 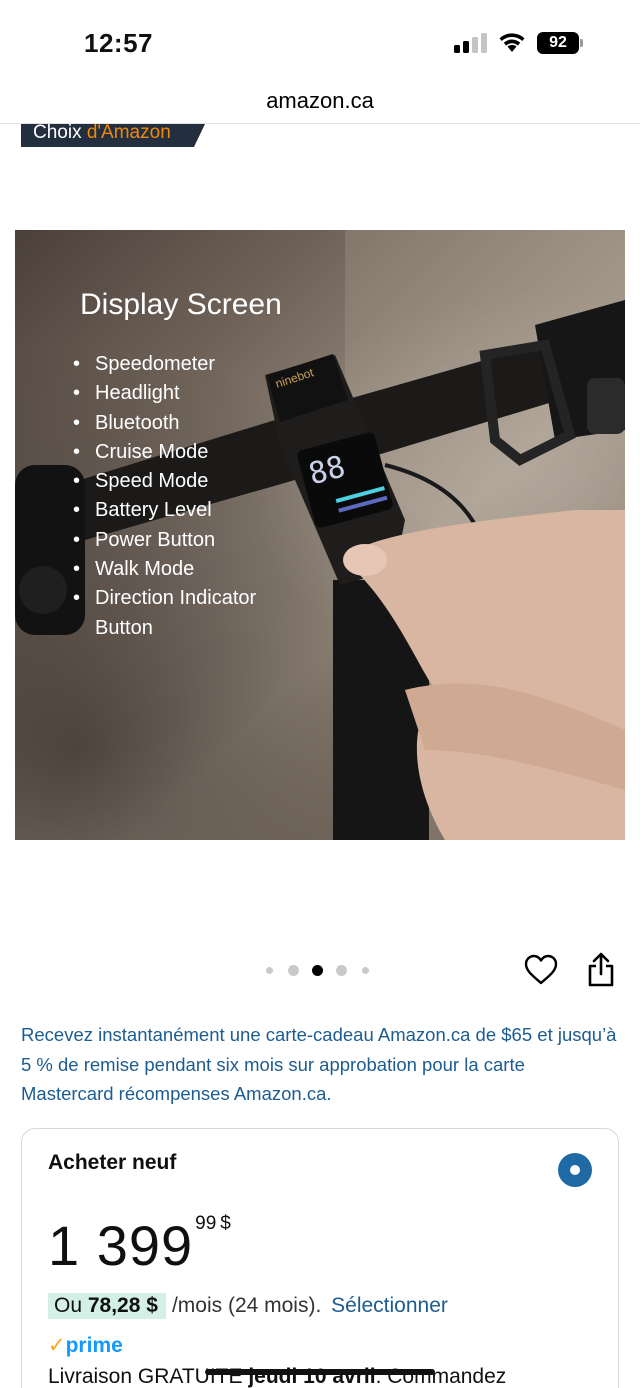 What do you see at coordinates (575, 1170) in the screenshot?
I see `buy-new-radio` at bounding box center [575, 1170].